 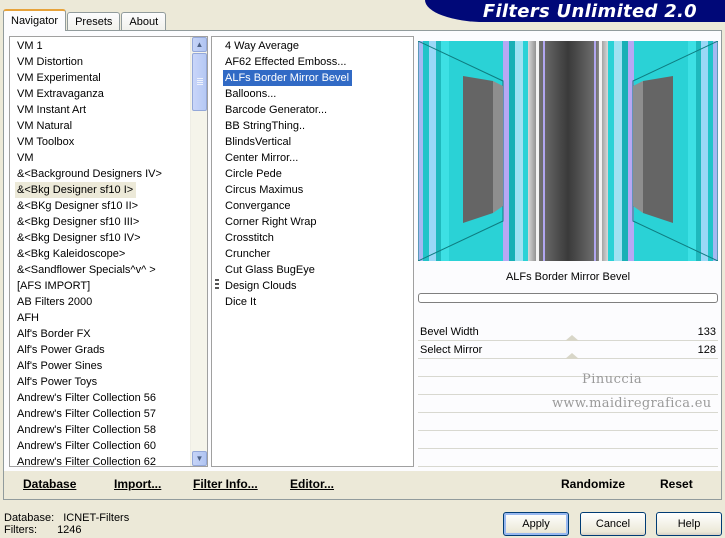 What do you see at coordinates (57, 382) in the screenshot?
I see `category-item-label: Alf's Power Toys` at bounding box center [57, 382].